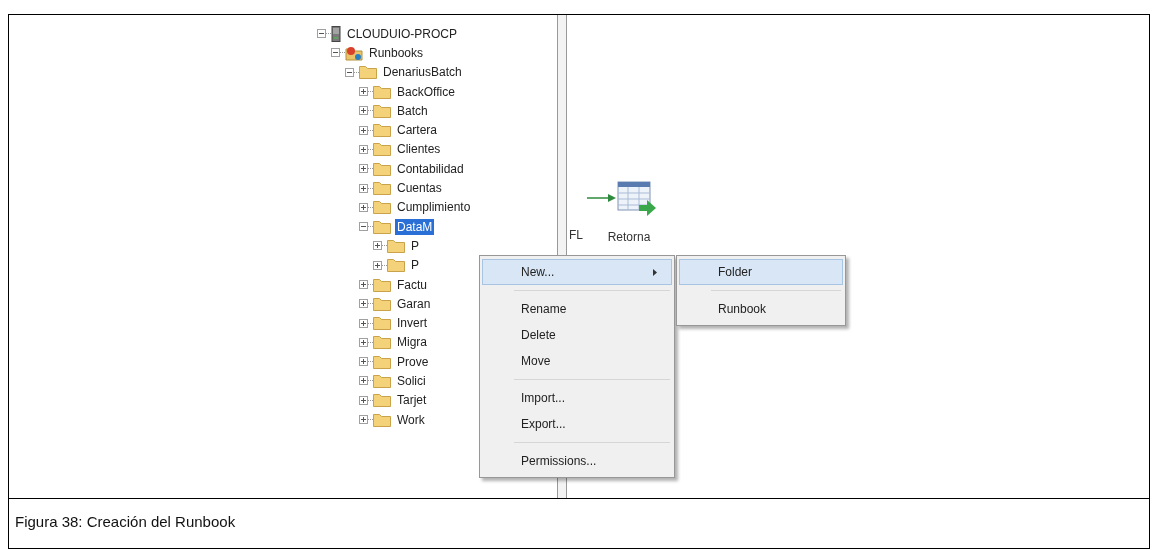  Describe the element at coordinates (402, 33) in the screenshot. I see `tree-item: CLOUDUIO-PROCP` at that location.